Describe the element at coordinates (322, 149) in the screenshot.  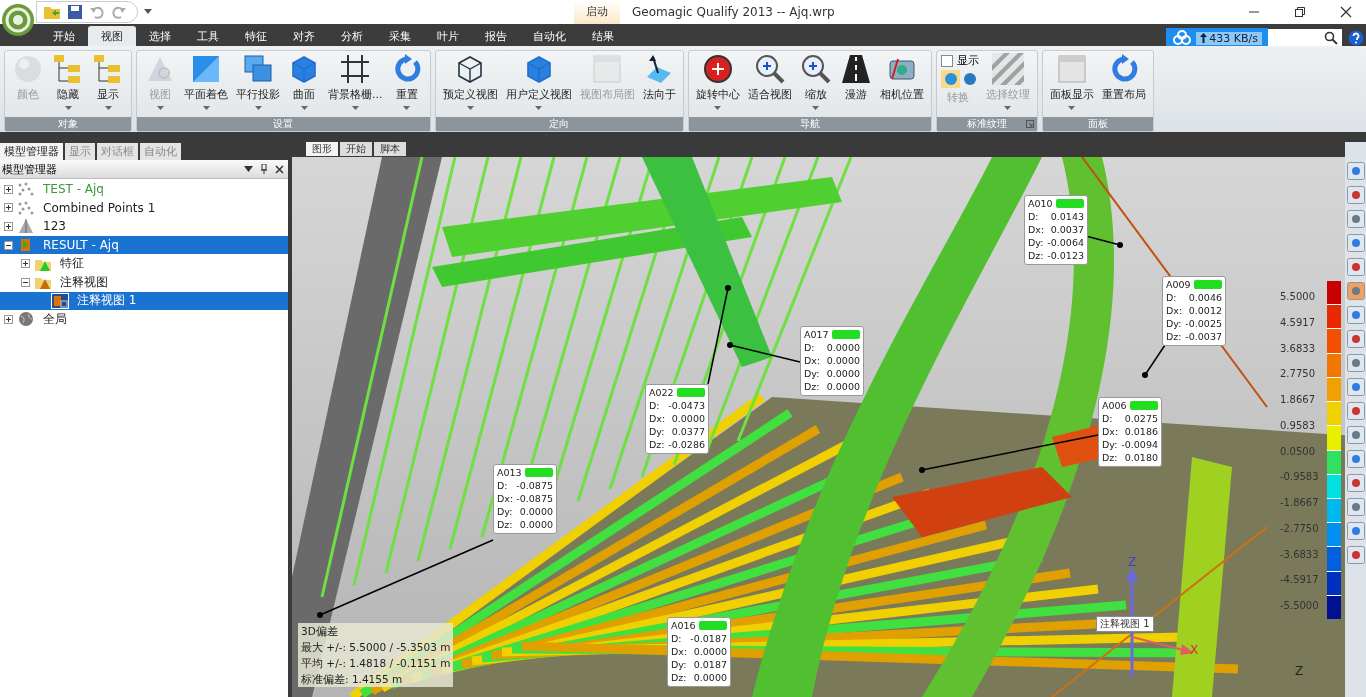
I see `view-tab: 图形` at that location.